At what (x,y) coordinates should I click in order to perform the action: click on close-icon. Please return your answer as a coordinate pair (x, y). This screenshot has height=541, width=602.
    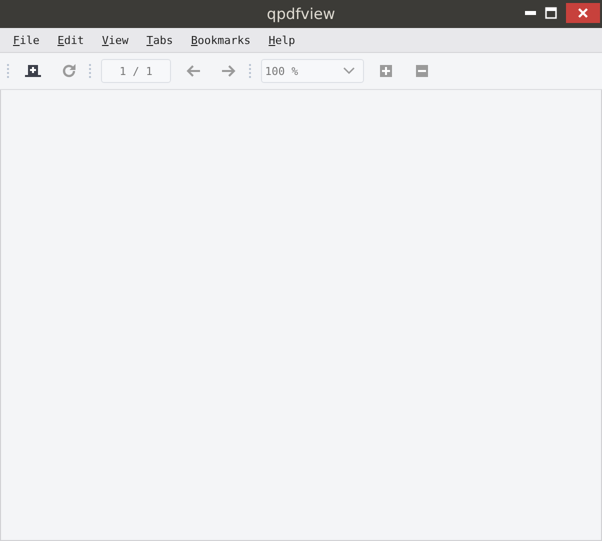
    Looking at the image, I should click on (583, 13).